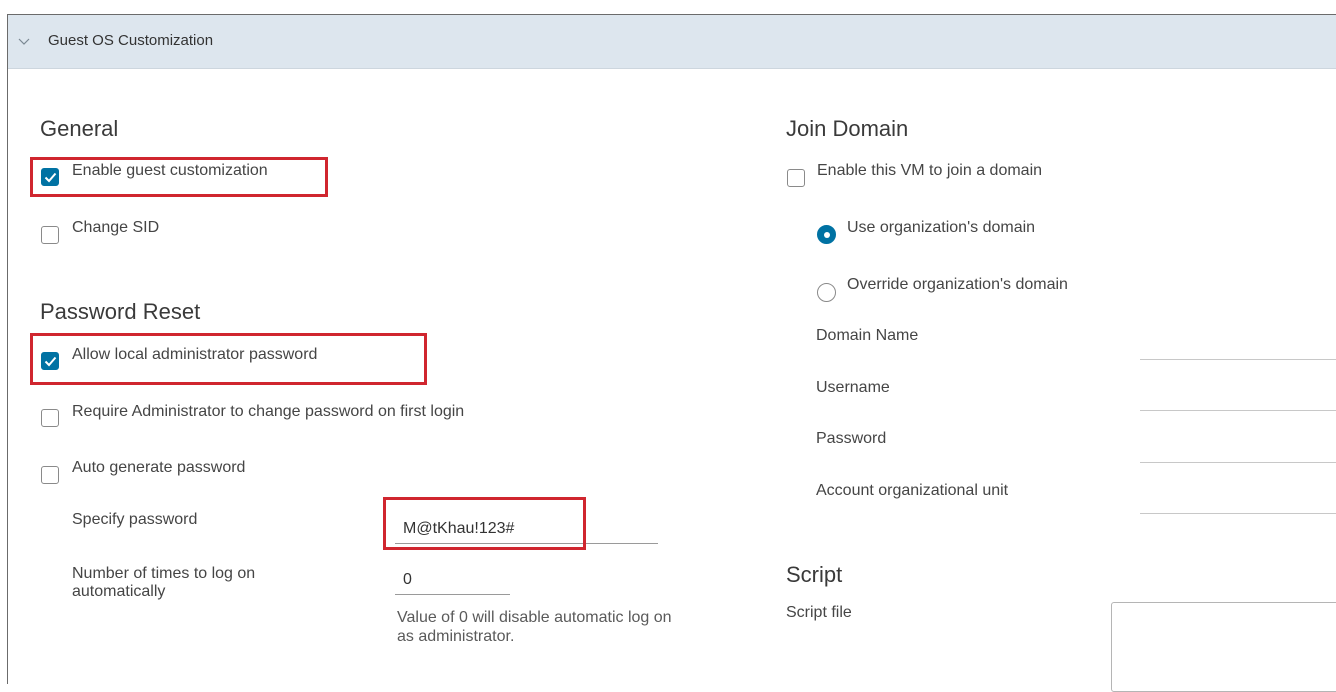 This screenshot has height=692, width=1336. What do you see at coordinates (1237, 344) in the screenshot?
I see `domain-name-input` at bounding box center [1237, 344].